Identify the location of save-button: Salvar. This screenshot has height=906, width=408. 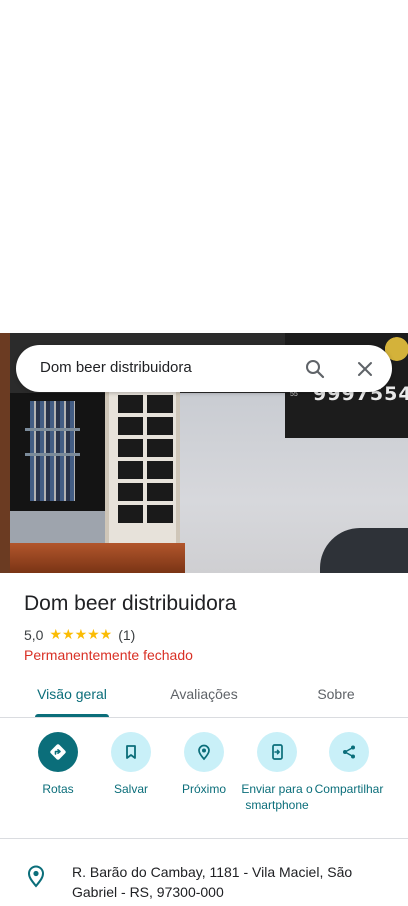
(131, 763).